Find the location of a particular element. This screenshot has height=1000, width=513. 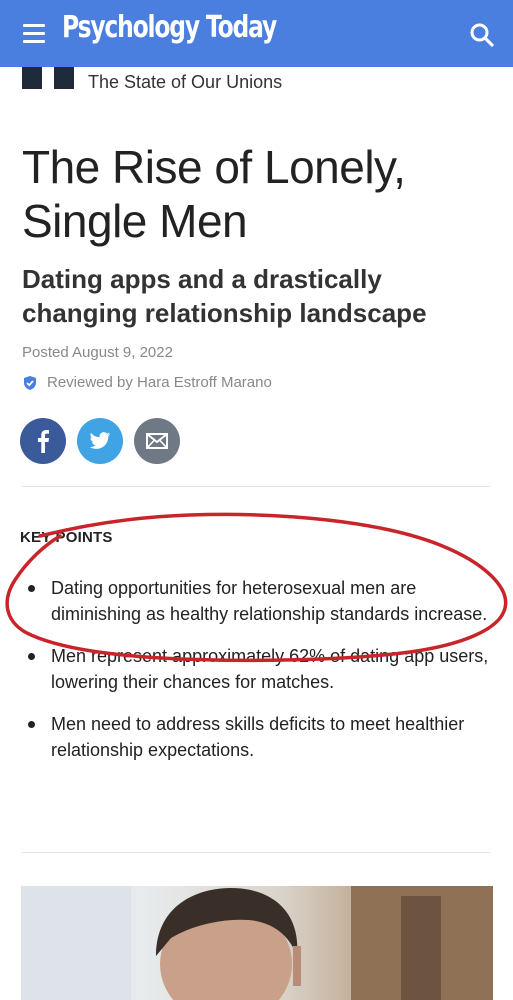

top-navigation-bar: Psychology Today is located at coordinates (256, 33).